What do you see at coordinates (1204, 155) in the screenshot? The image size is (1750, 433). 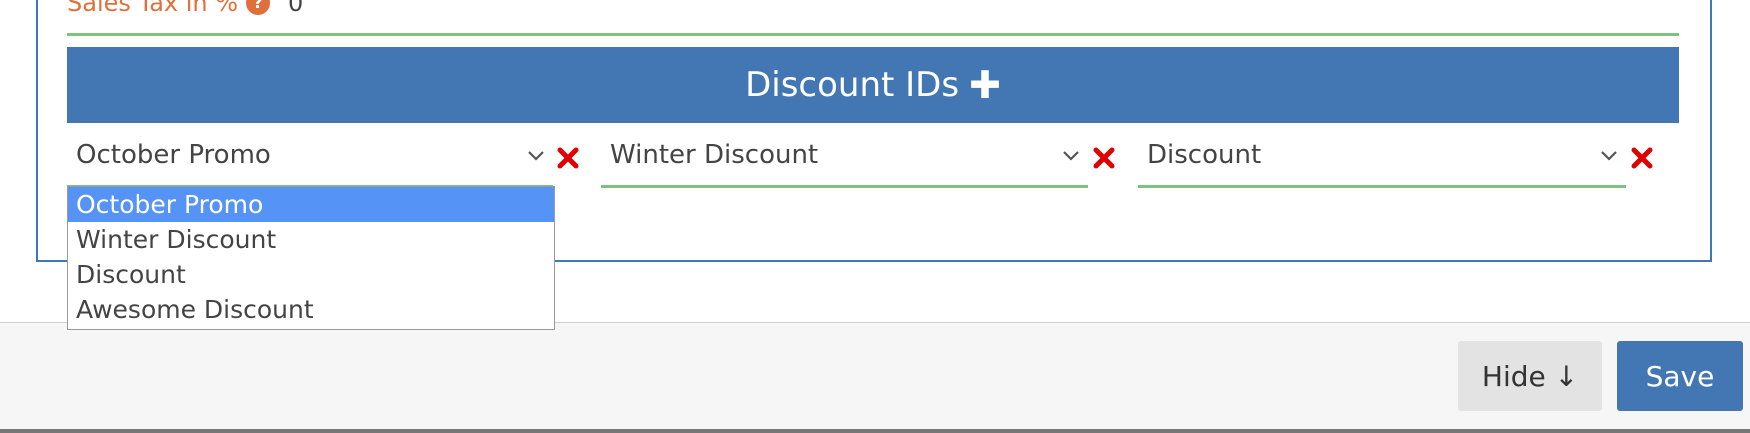 I see `discount-select-3-value: Discount` at bounding box center [1204, 155].